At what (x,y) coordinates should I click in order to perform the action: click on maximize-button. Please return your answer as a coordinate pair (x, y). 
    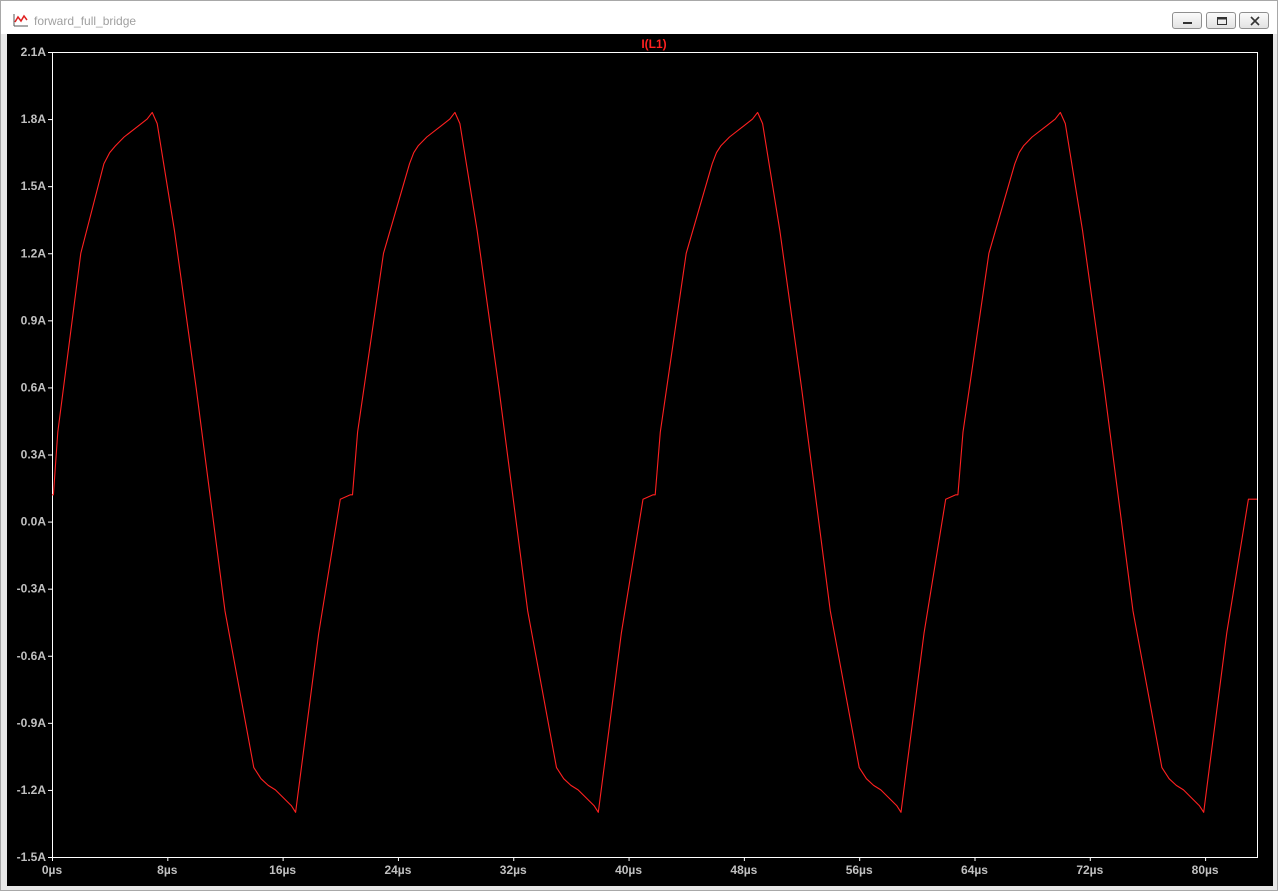
    Looking at the image, I should click on (1221, 20).